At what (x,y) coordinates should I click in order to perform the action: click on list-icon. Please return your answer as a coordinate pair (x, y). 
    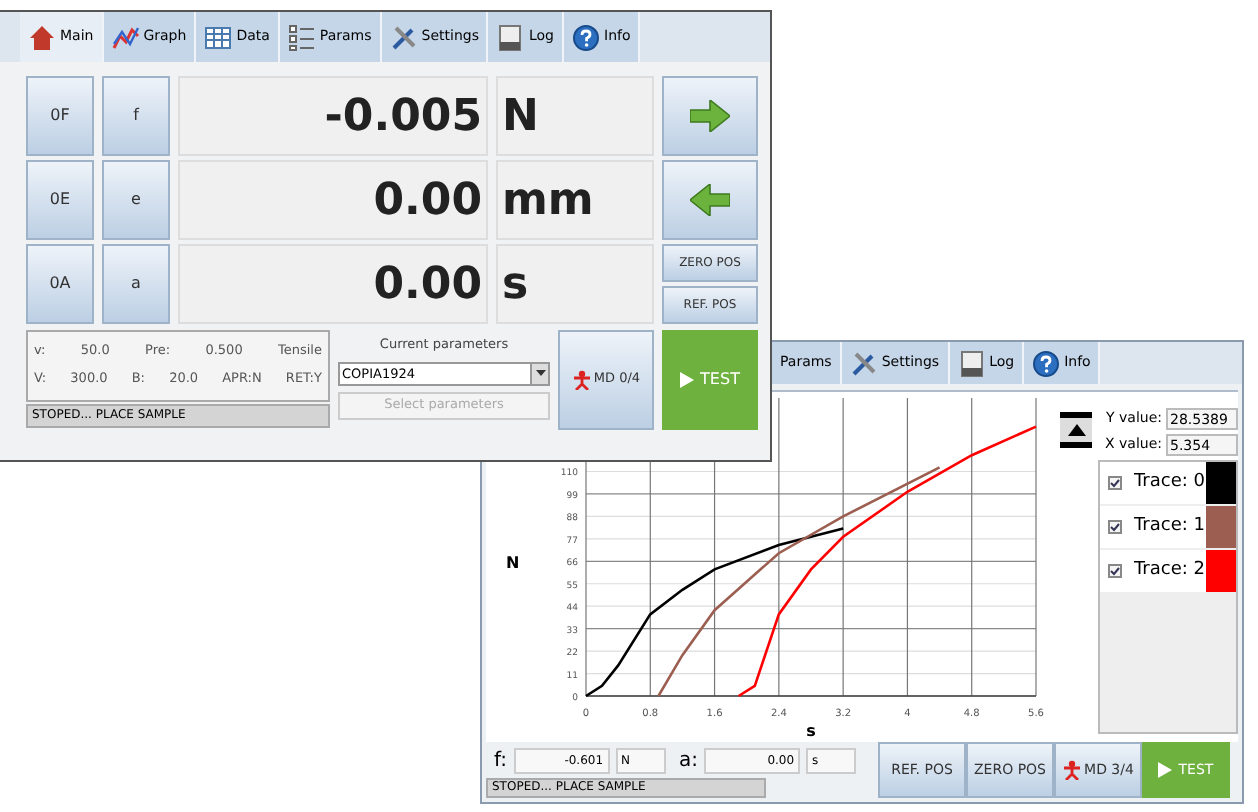
    Looking at the image, I should click on (301, 37).